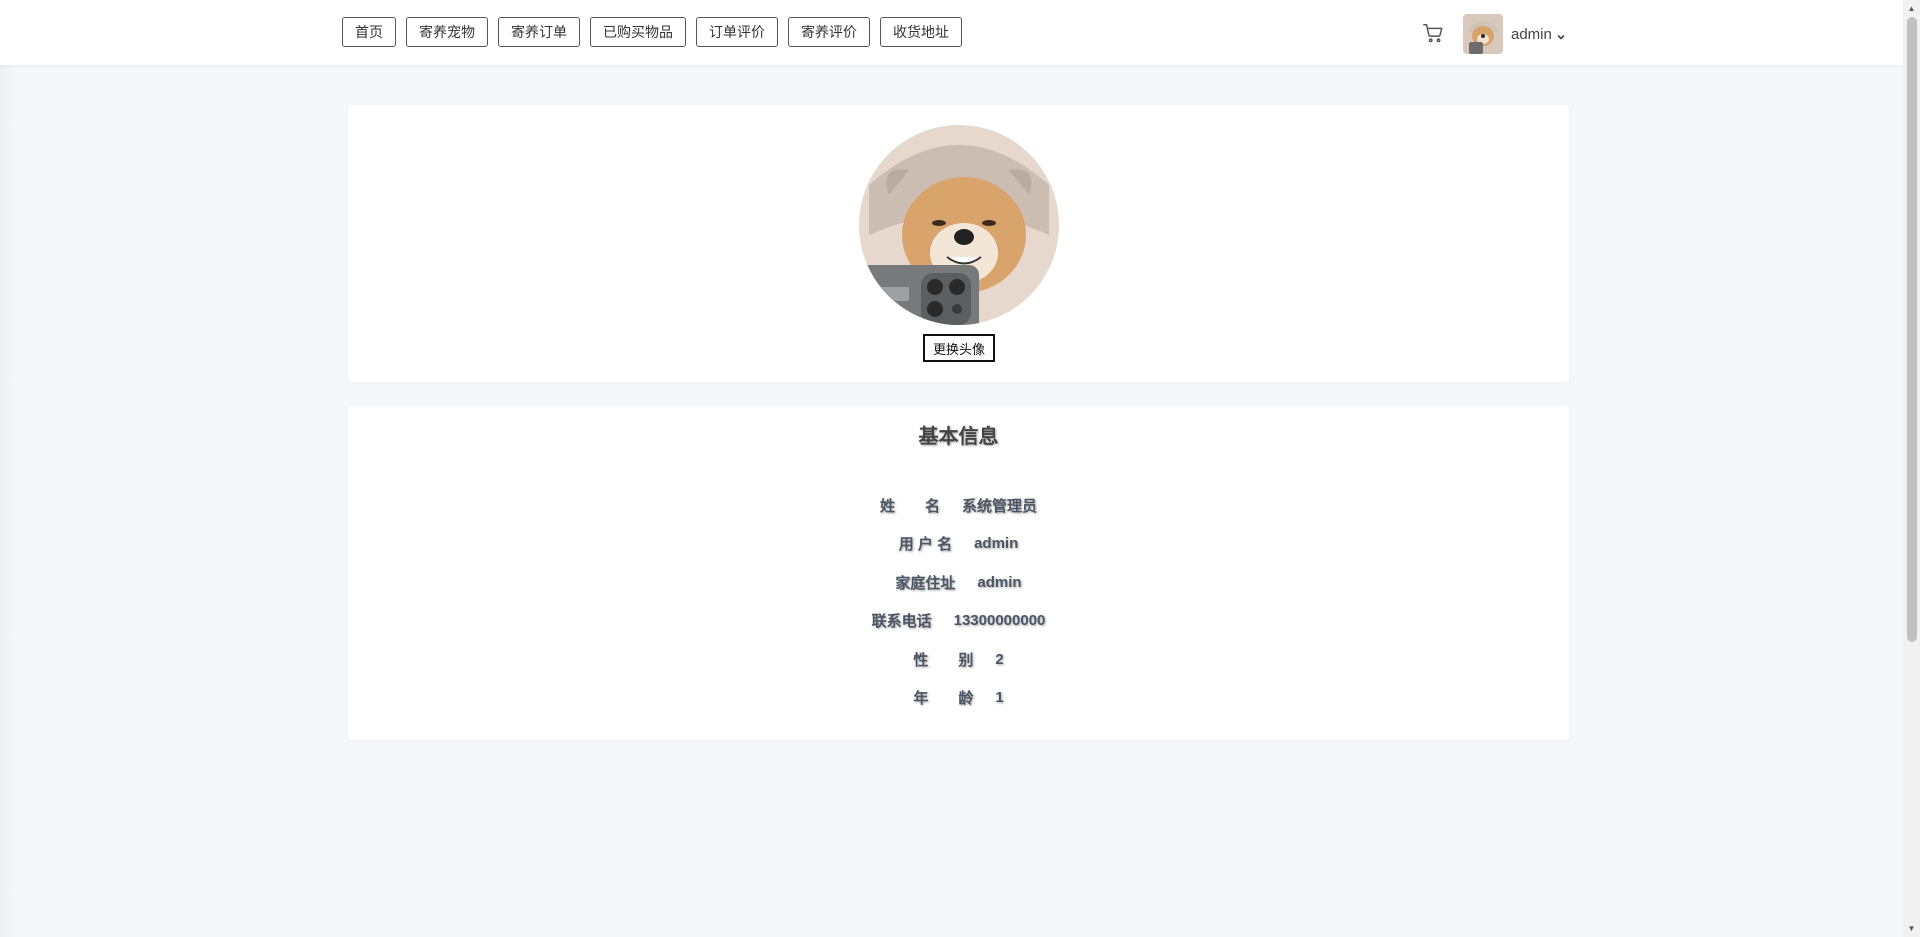 This screenshot has height=937, width=1920. I want to click on info-label: 联系电话, so click(901, 622).